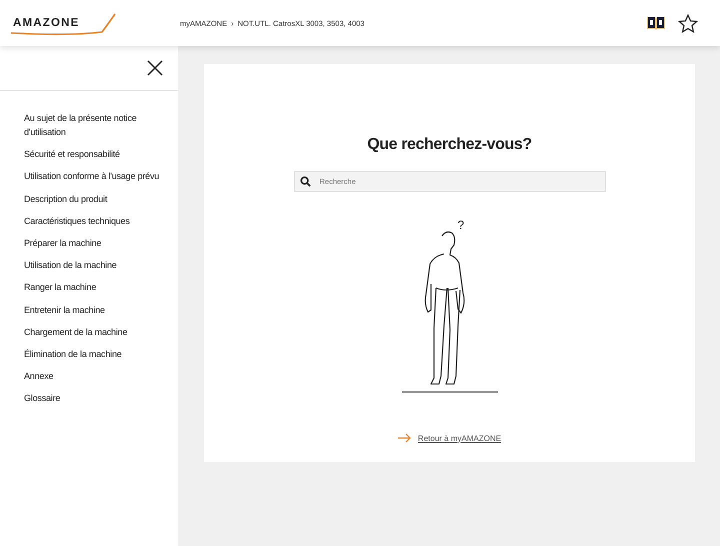 This screenshot has height=546, width=720. I want to click on sidebar-item: Sécurité et responsabilité, so click(97, 154).